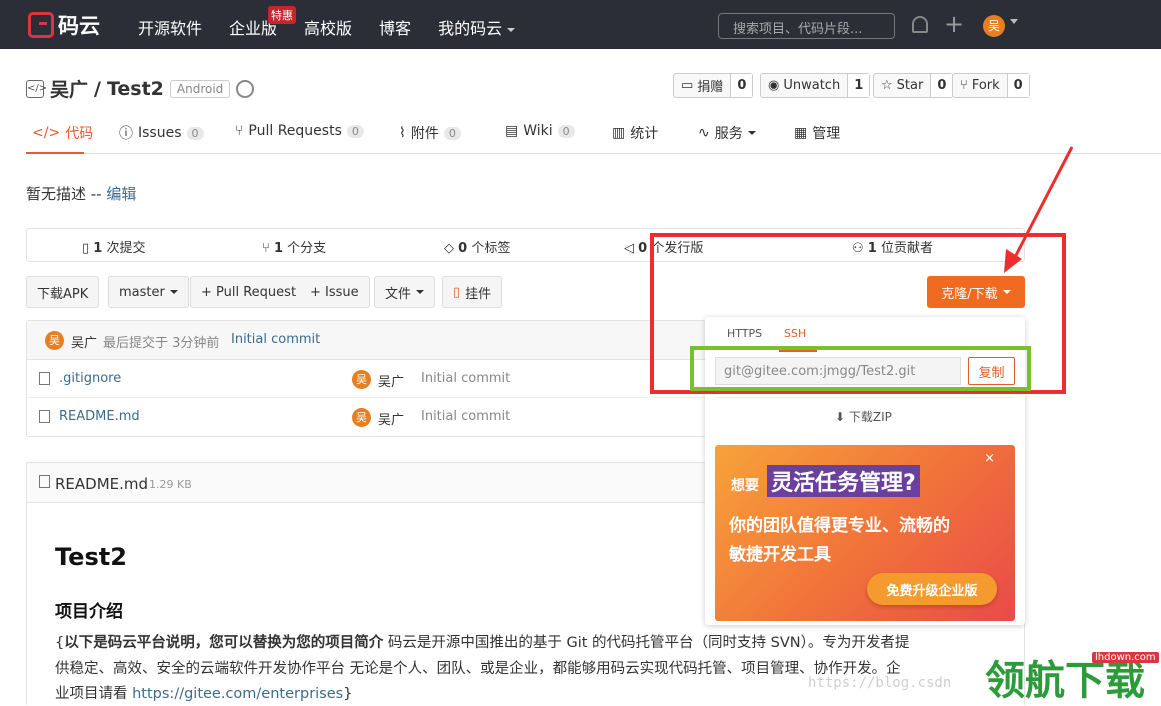 This screenshot has width=1161, height=706. What do you see at coordinates (920, 24) in the screenshot?
I see `bell-icon` at bounding box center [920, 24].